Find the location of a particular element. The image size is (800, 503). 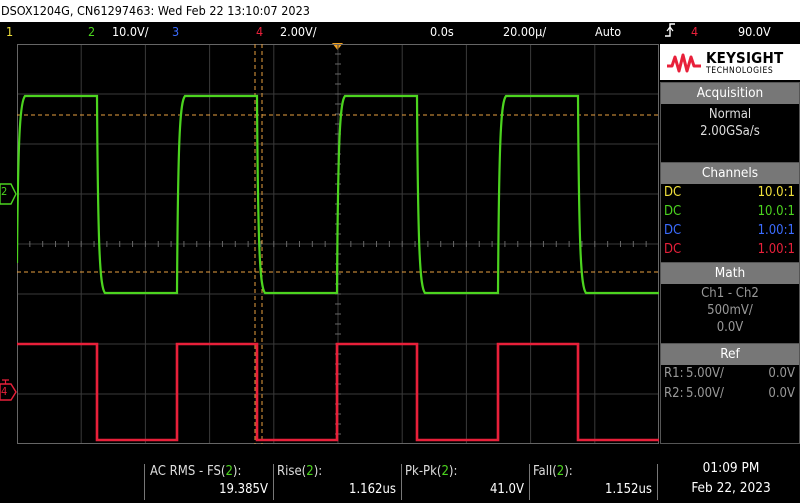

trigger-channel: 4 is located at coordinates (694, 32).